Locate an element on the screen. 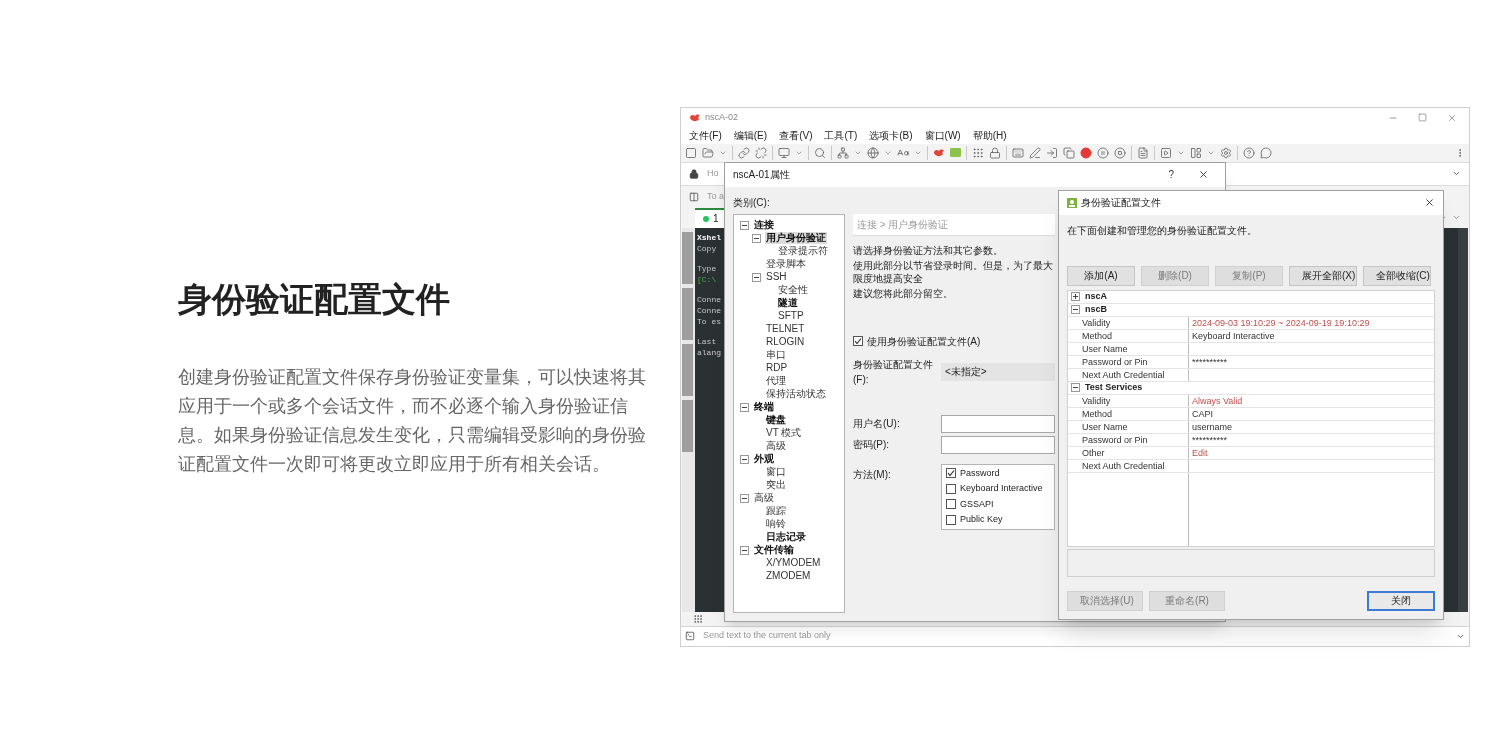  property-value: Keyboard Interactive is located at coordinates (1233, 335).